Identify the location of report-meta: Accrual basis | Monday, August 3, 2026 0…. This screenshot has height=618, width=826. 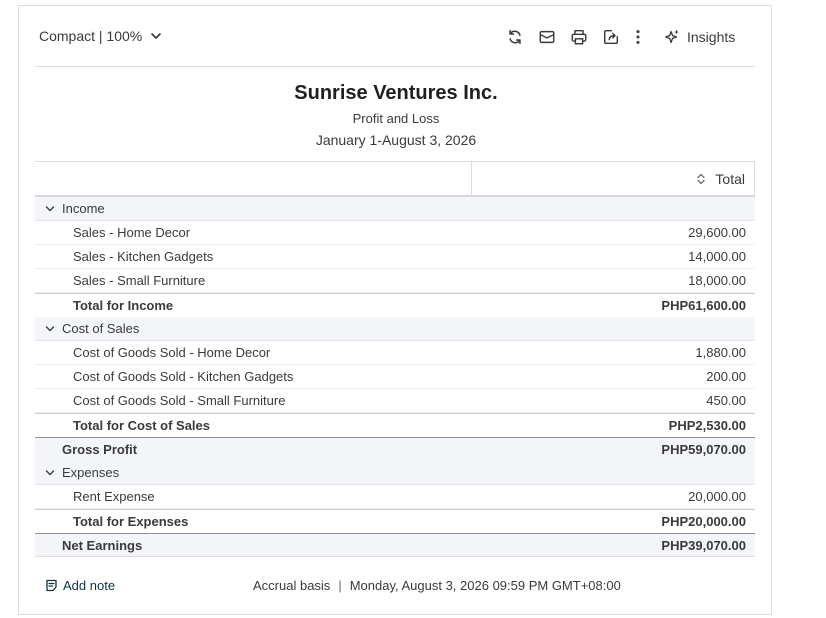
(437, 585).